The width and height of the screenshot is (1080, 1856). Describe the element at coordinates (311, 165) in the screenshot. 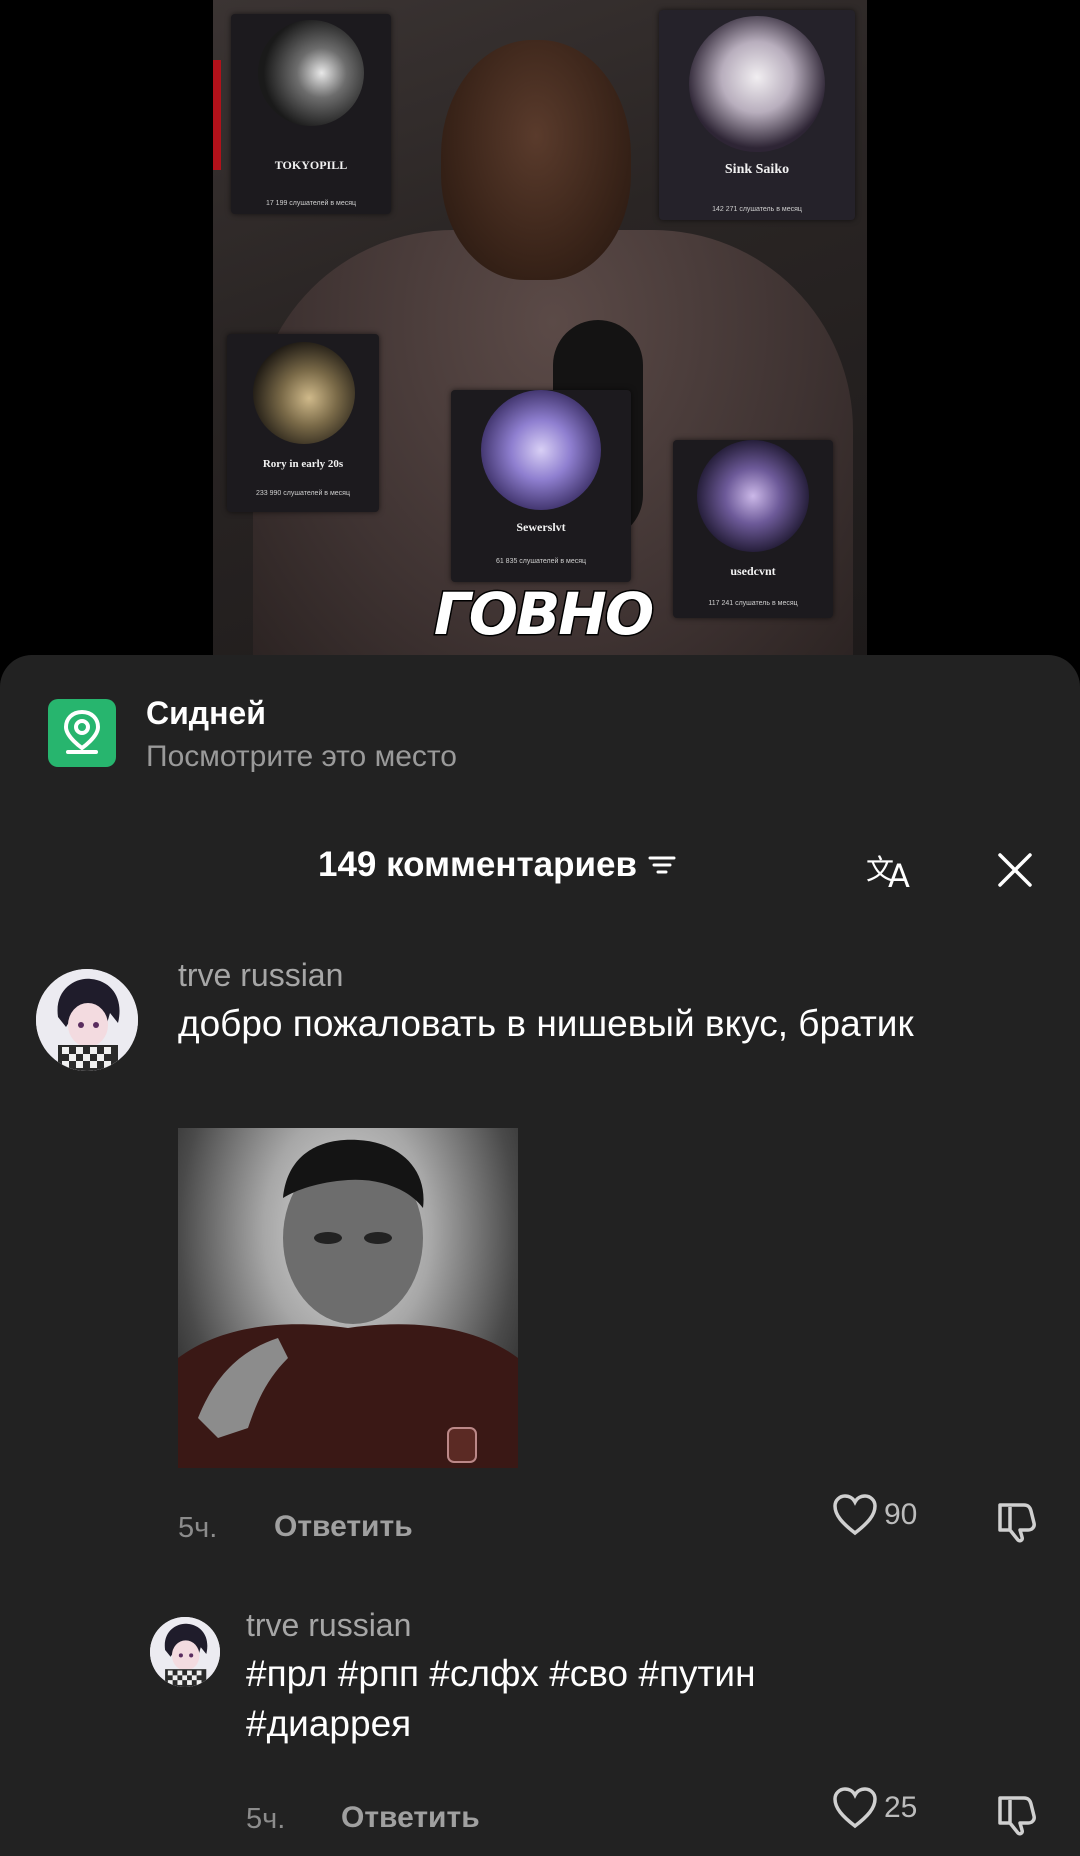

I see `artist-name: TOKYOPILL` at that location.